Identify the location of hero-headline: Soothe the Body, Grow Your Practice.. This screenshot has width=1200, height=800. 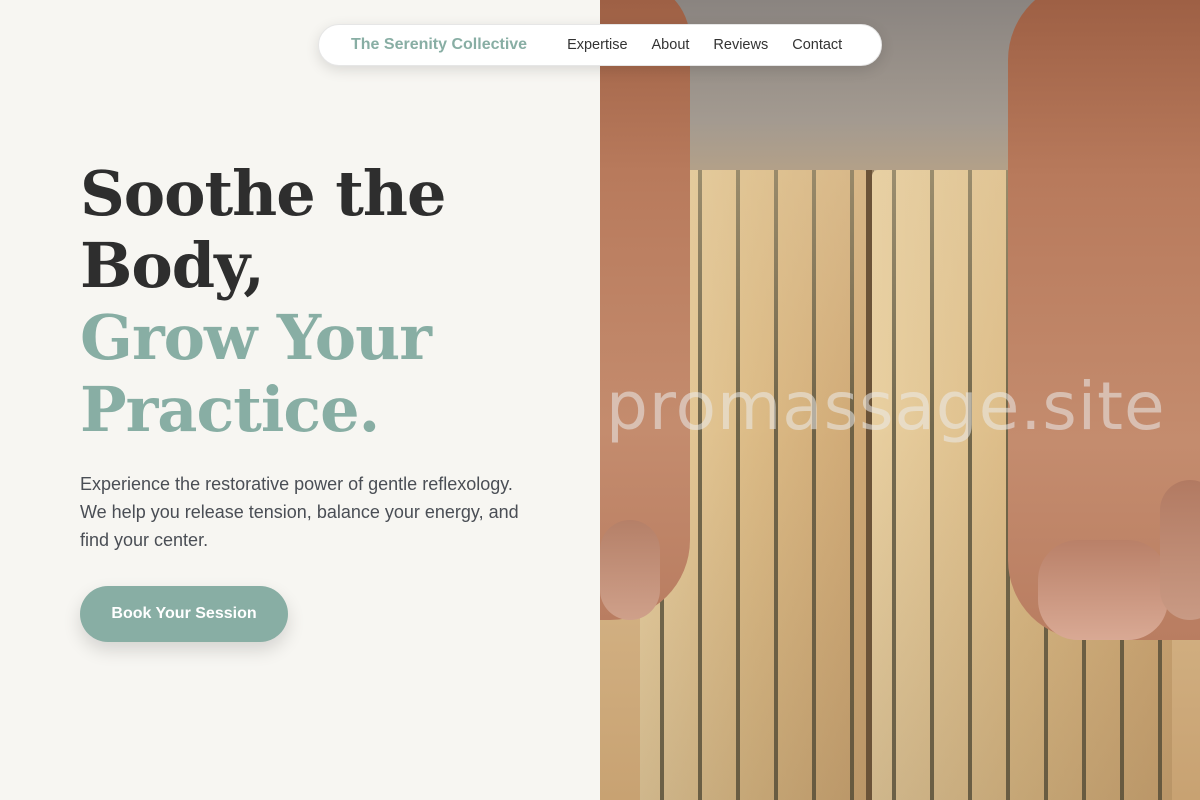
(263, 301).